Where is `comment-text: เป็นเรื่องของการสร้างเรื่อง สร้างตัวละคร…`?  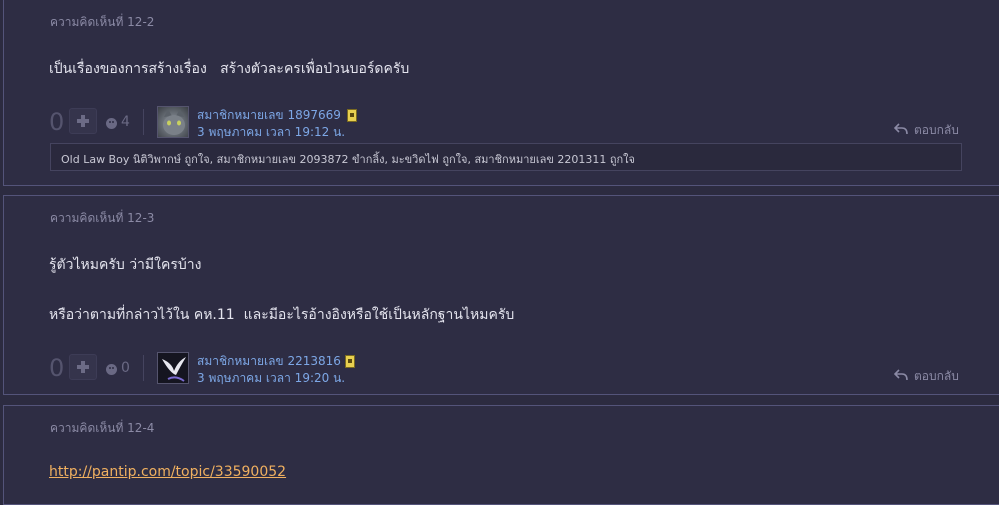 comment-text: เป็นเรื่องของการสร้างเรื่อง สร้างตัวละคร… is located at coordinates (229, 69).